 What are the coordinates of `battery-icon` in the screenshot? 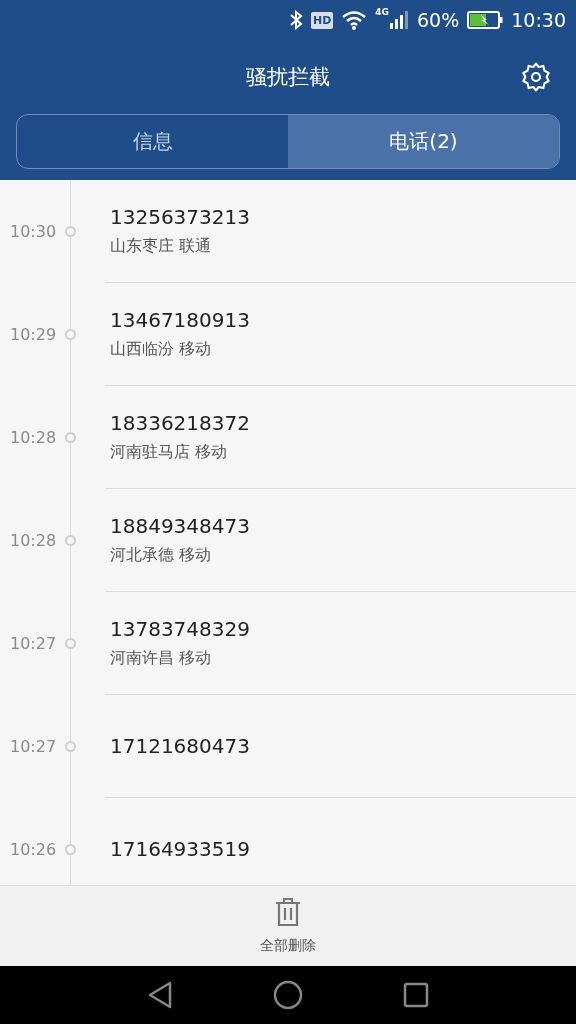 It's located at (485, 20).